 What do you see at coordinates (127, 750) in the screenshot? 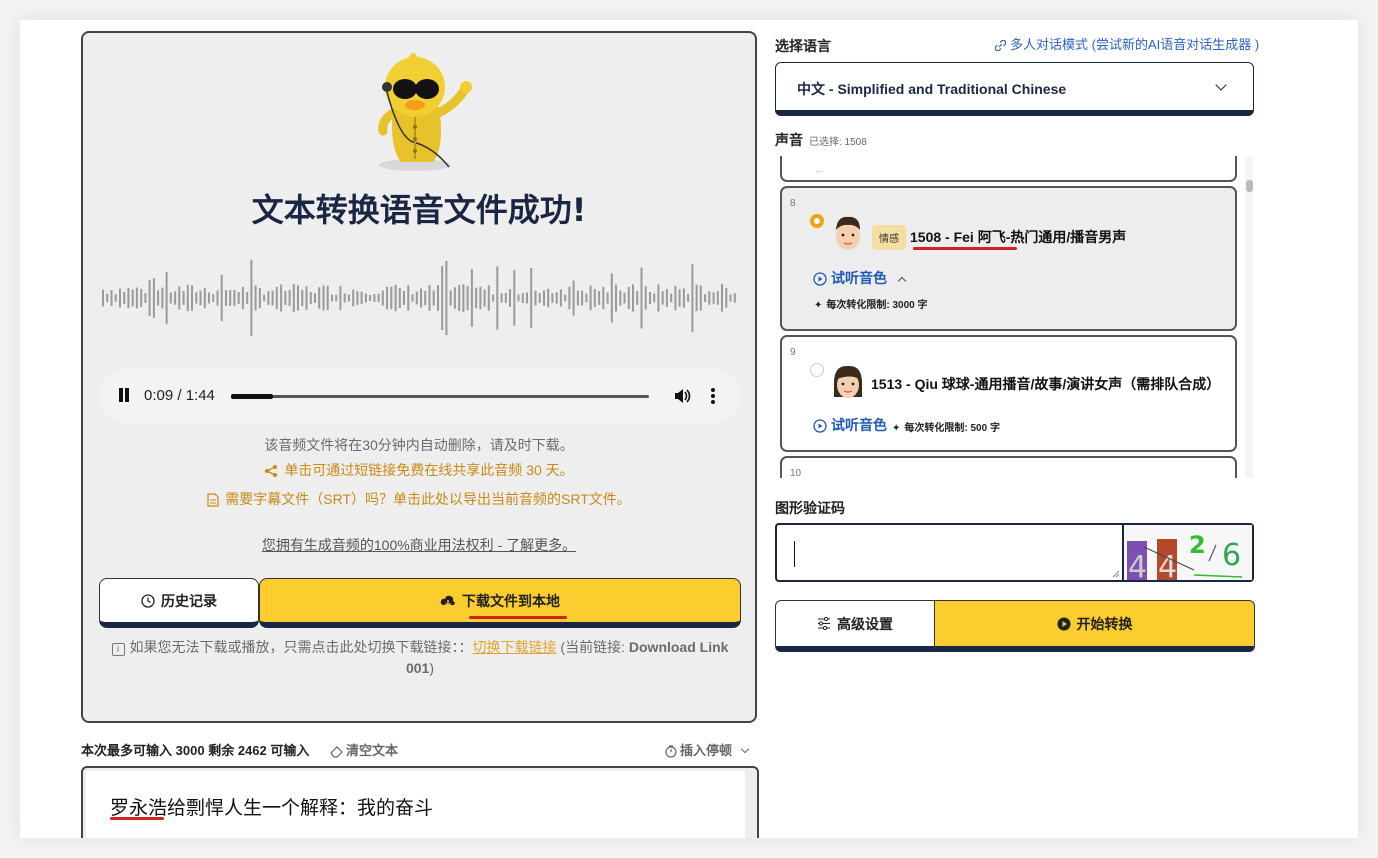
I see `counter-prefix: 本次最多可输入` at bounding box center [127, 750].